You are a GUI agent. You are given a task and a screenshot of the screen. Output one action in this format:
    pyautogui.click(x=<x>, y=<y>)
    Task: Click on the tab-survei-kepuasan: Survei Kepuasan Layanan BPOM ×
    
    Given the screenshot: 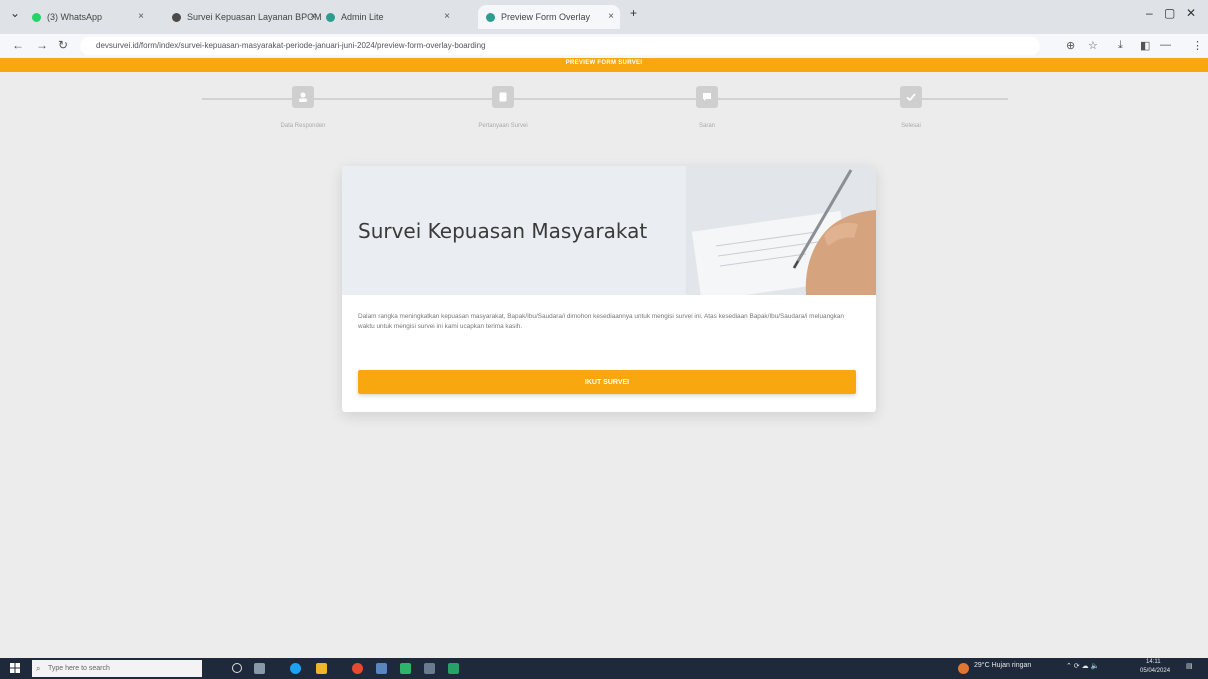 What is the action you would take?
    pyautogui.click(x=247, y=17)
    